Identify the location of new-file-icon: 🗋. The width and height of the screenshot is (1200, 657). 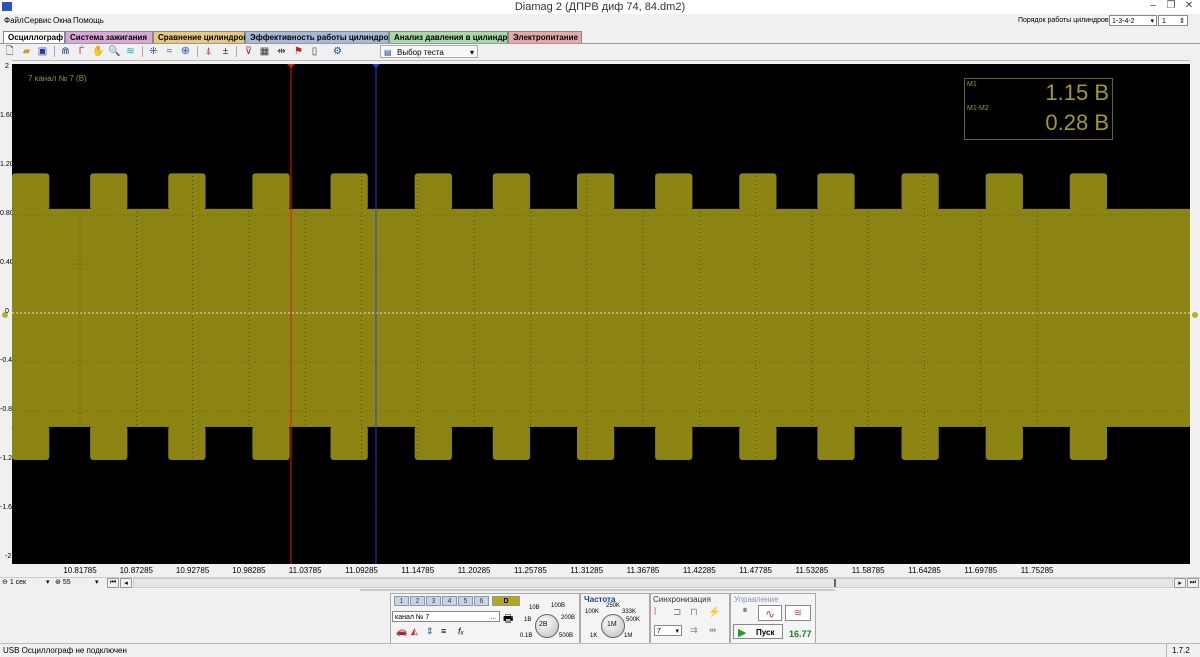
(9, 51).